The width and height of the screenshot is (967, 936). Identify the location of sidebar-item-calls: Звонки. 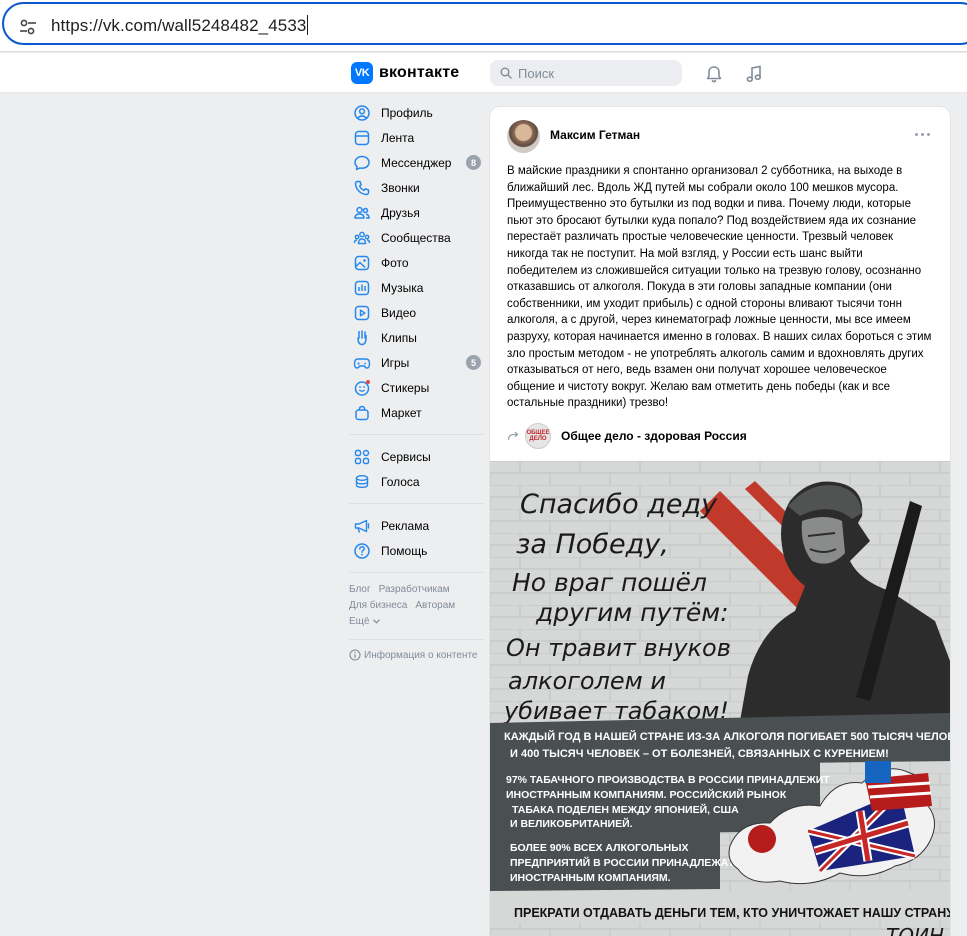
(416, 187).